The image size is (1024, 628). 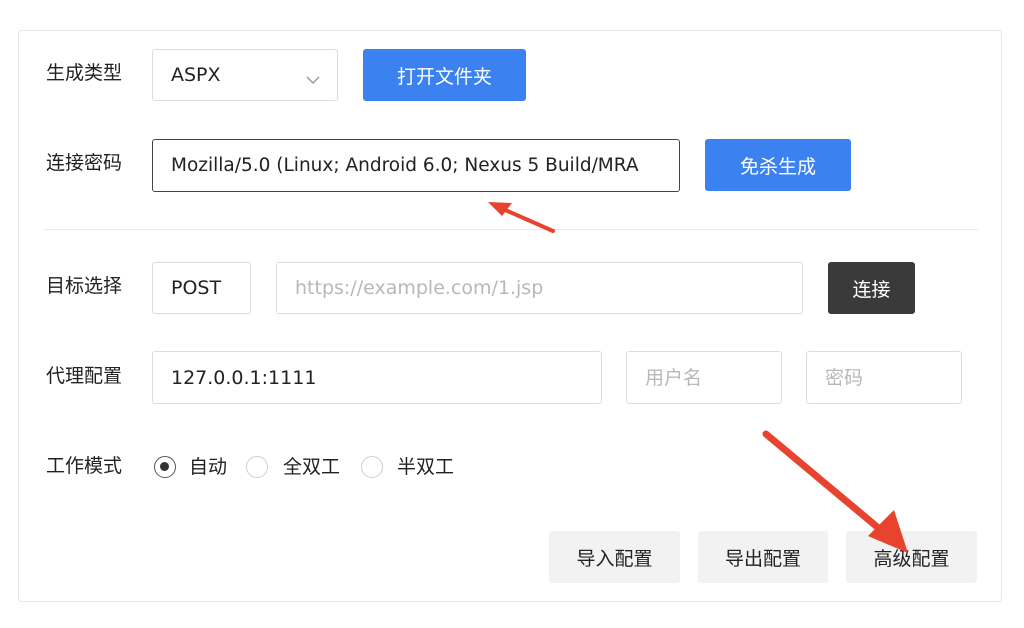 What do you see at coordinates (165, 467) in the screenshot?
I see `radio-auto` at bounding box center [165, 467].